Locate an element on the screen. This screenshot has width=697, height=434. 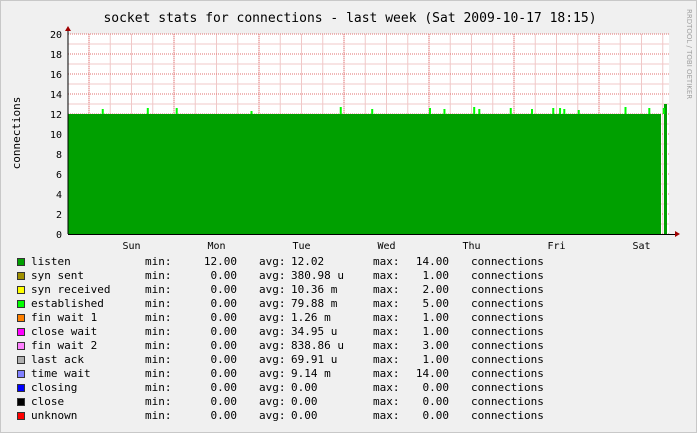
legend-series-name: fin wait 1 is located at coordinates (64, 317).